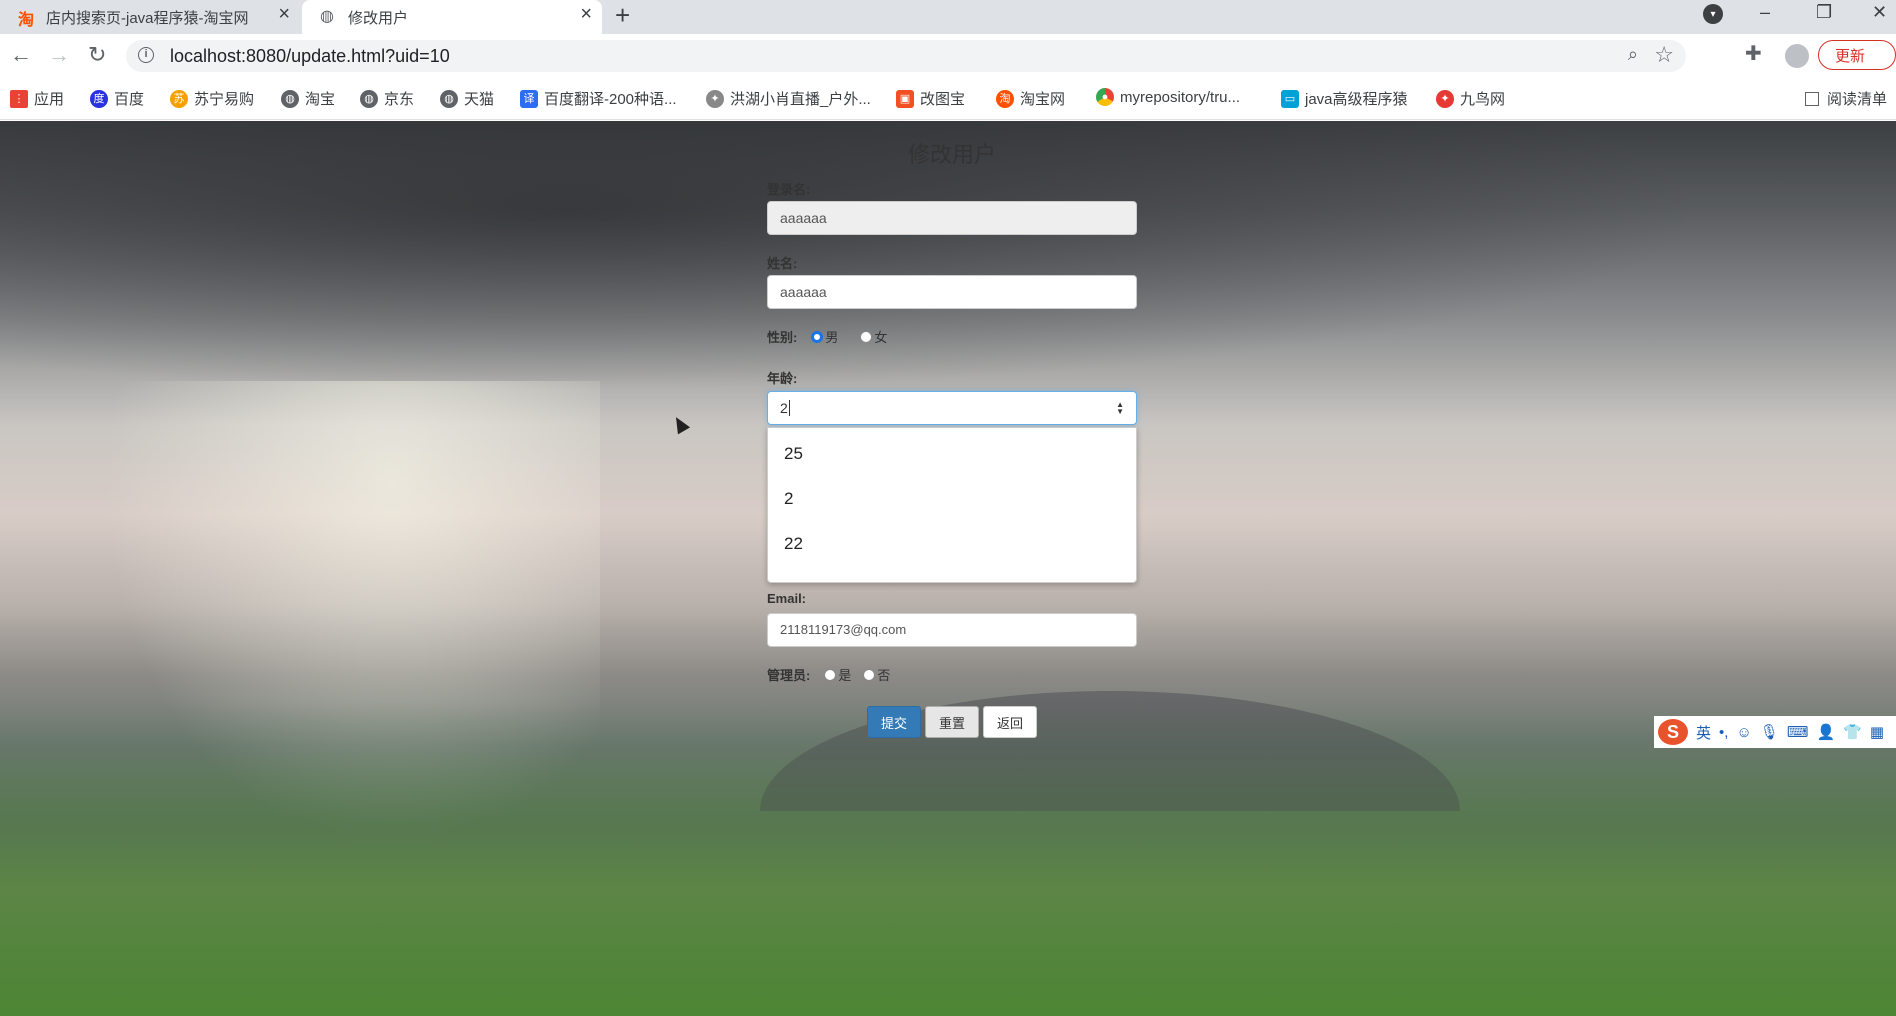 This screenshot has height=1016, width=1896. I want to click on update-button: 更新, so click(1857, 55).